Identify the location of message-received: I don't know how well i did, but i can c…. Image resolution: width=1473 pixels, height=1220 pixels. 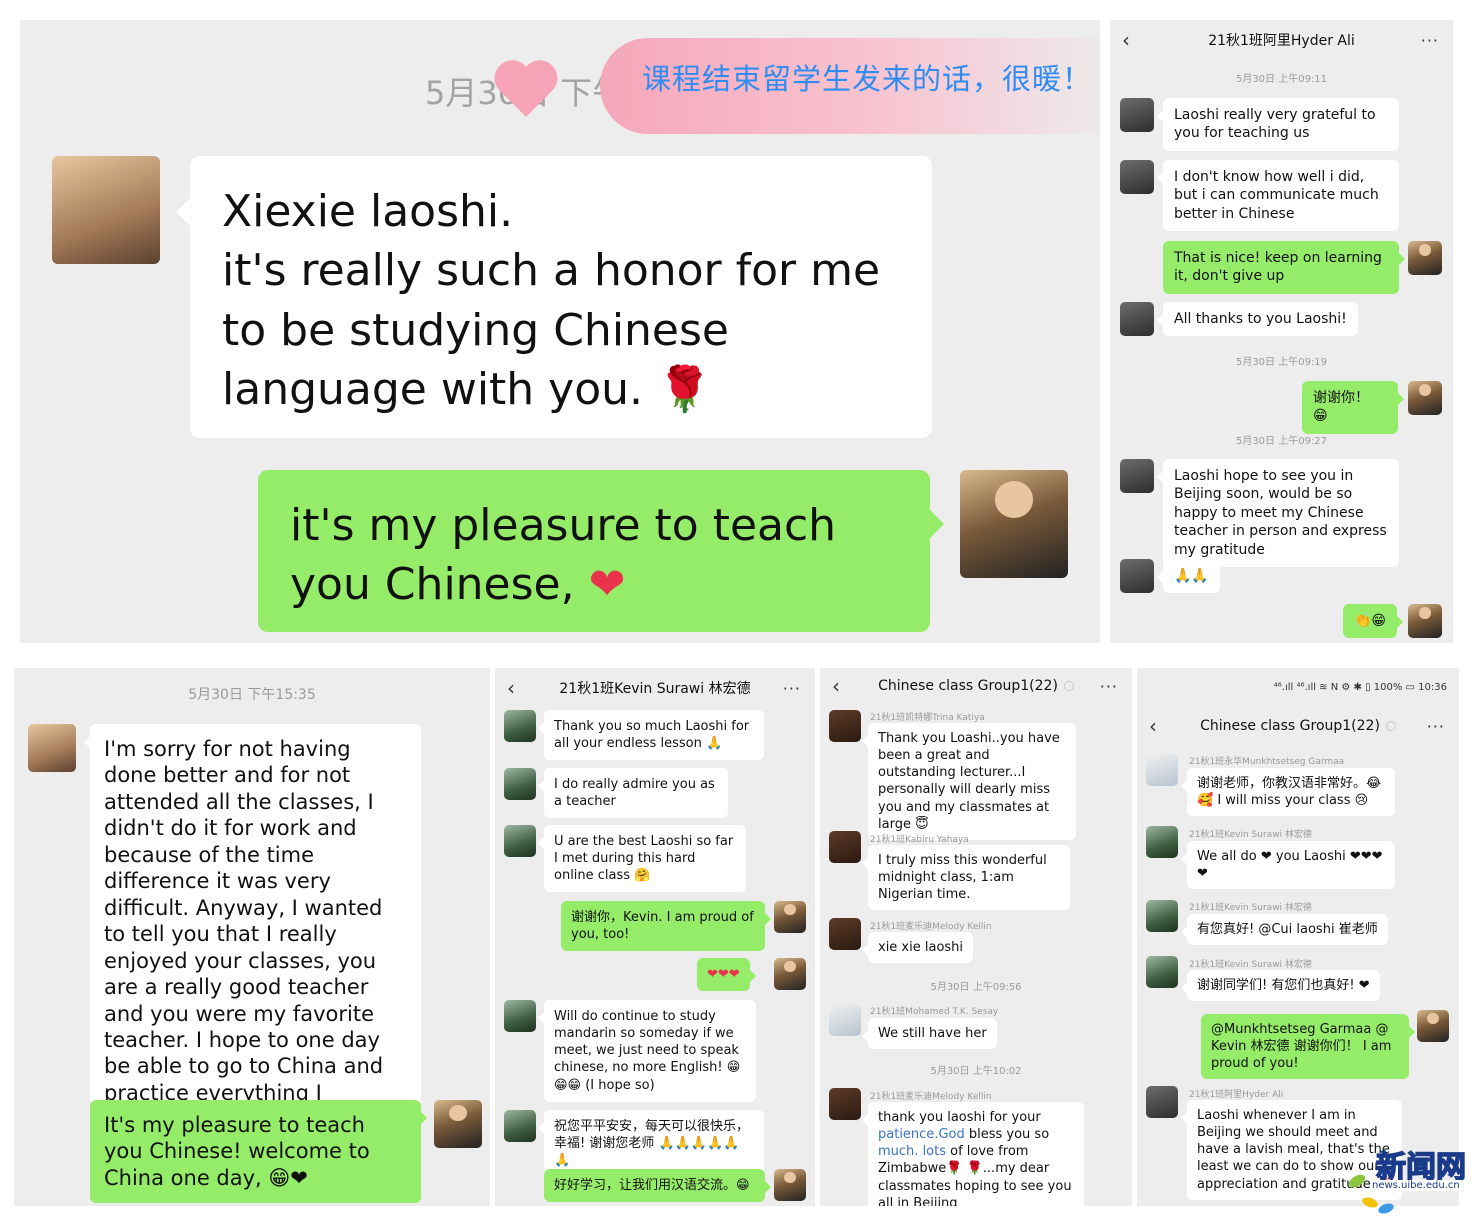
(1278, 196).